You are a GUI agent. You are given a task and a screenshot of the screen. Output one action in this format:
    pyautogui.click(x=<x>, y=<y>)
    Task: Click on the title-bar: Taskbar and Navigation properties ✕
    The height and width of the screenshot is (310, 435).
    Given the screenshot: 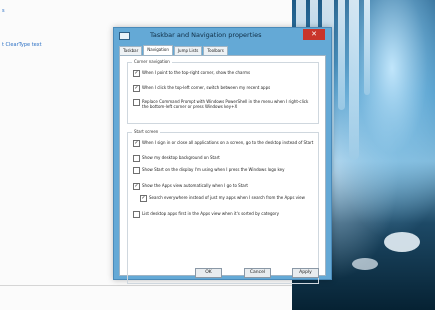 What is the action you would take?
    pyautogui.click(x=222, y=35)
    